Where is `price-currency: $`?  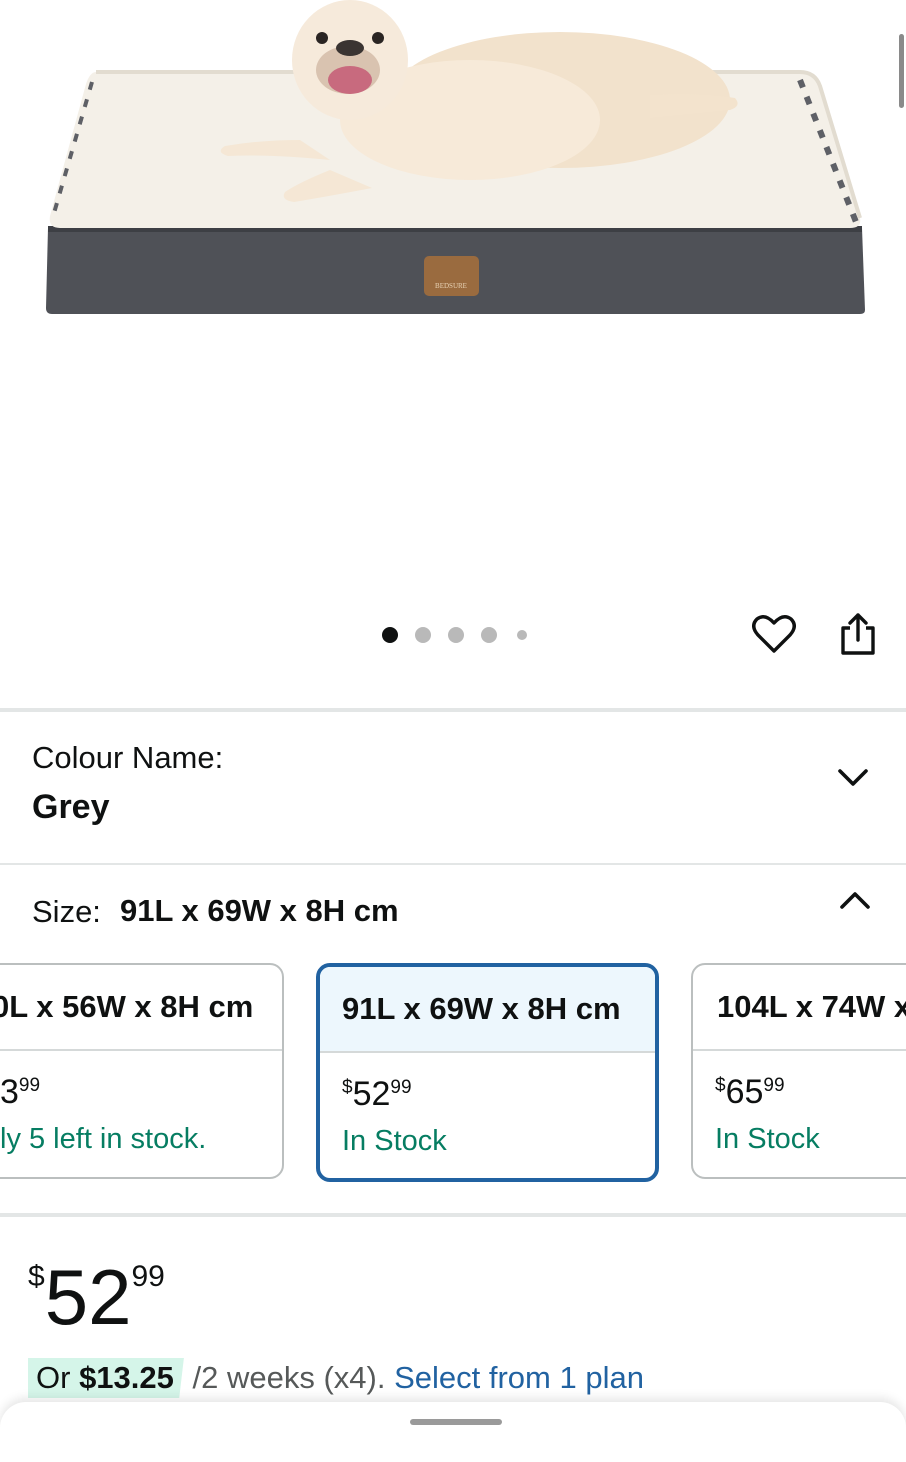 price-currency: $ is located at coordinates (36, 1276).